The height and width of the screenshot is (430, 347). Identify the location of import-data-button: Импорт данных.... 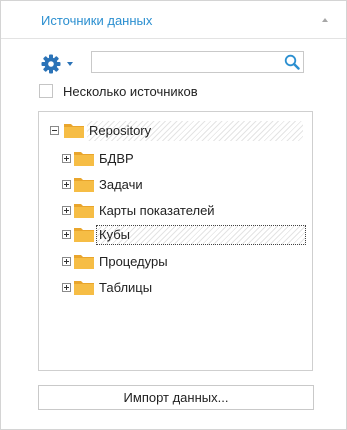
(176, 397).